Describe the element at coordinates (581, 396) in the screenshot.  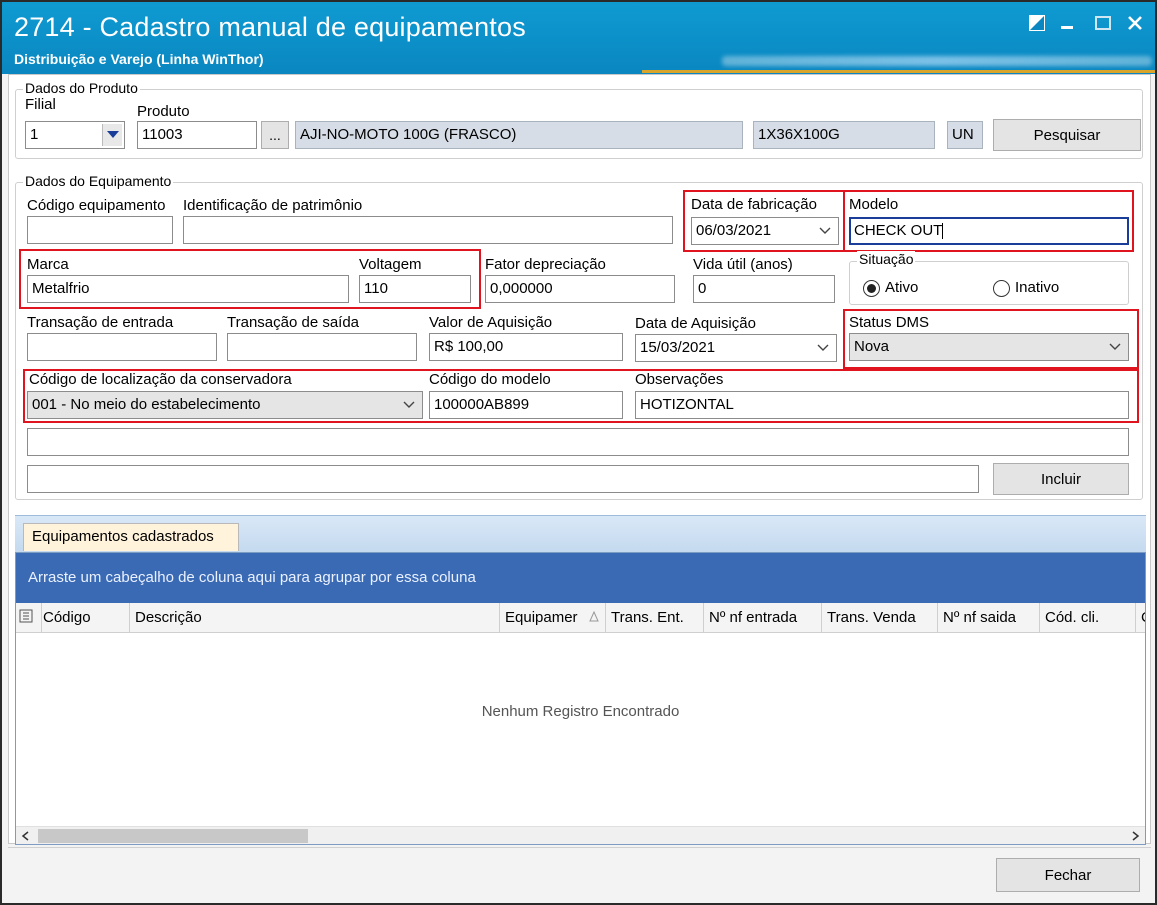
I see `highlight-localizacao-row` at that location.